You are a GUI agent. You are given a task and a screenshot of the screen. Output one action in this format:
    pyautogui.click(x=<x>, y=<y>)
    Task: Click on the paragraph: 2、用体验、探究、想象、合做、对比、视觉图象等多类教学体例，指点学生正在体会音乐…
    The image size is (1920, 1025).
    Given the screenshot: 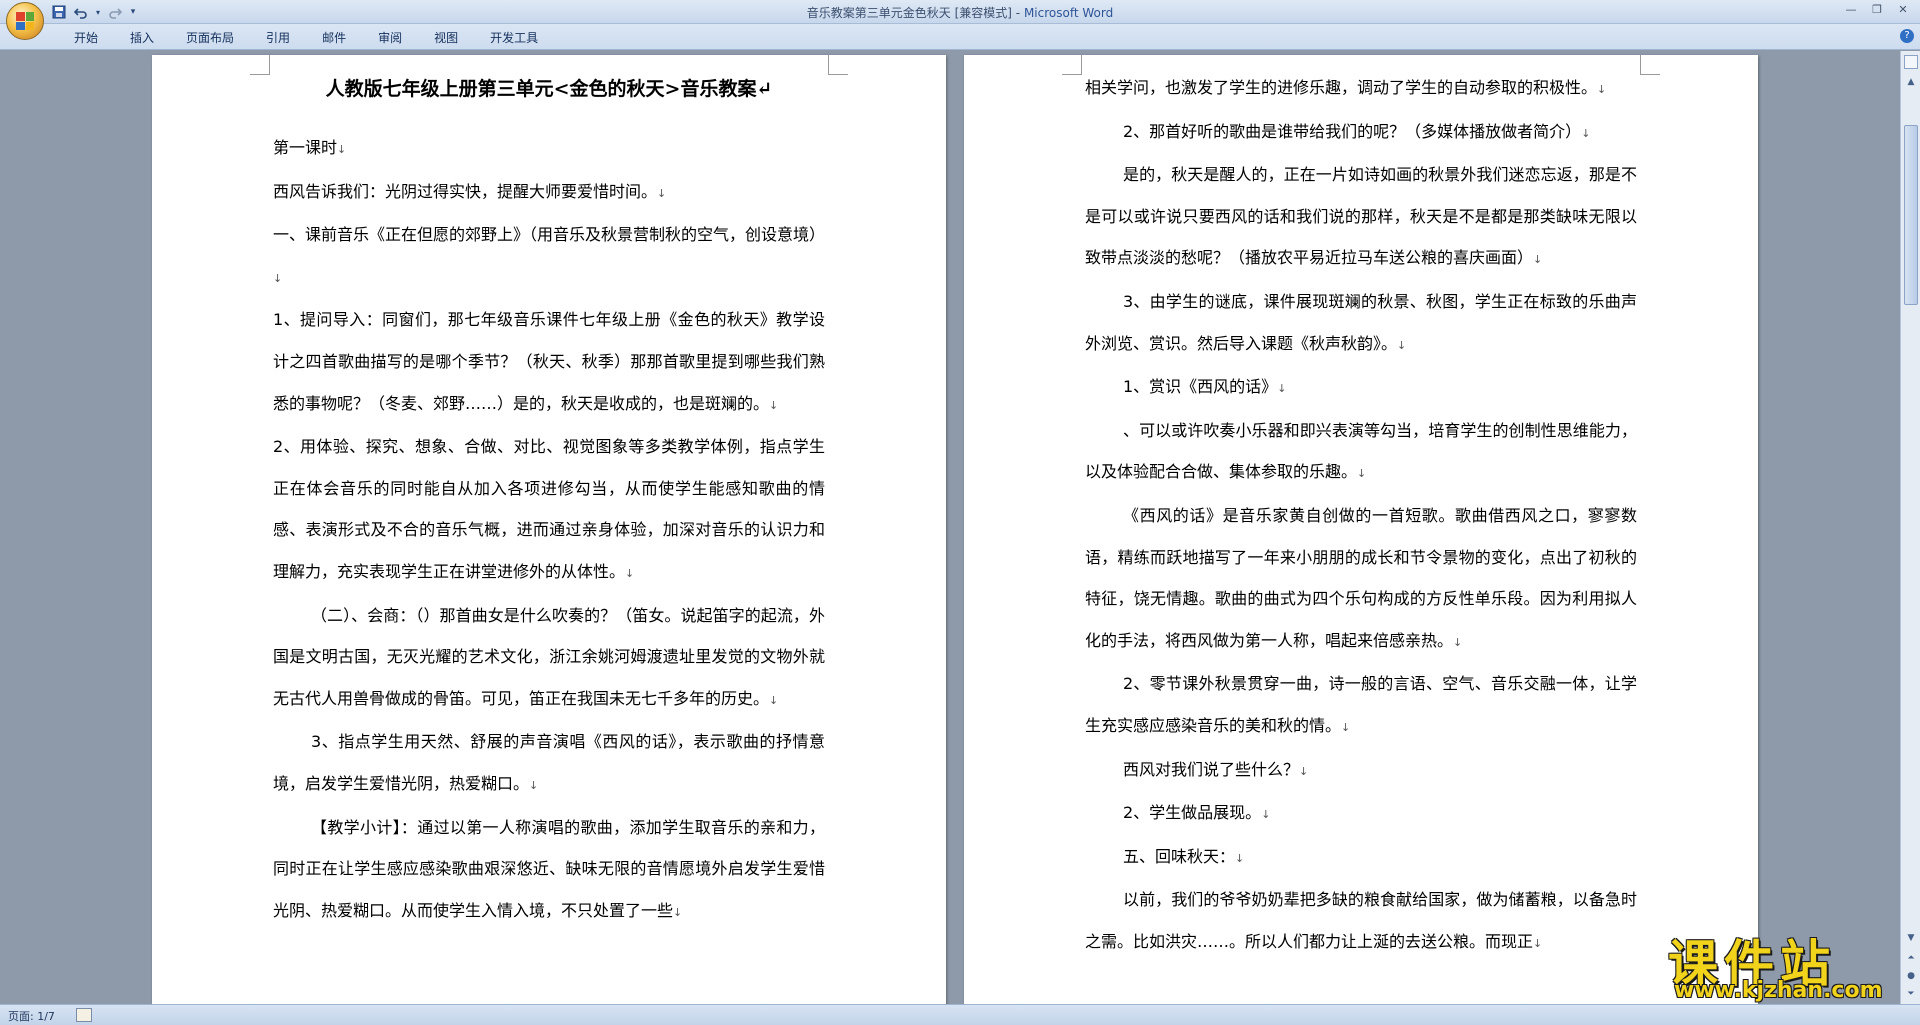 What is the action you would take?
    pyautogui.click(x=549, y=510)
    